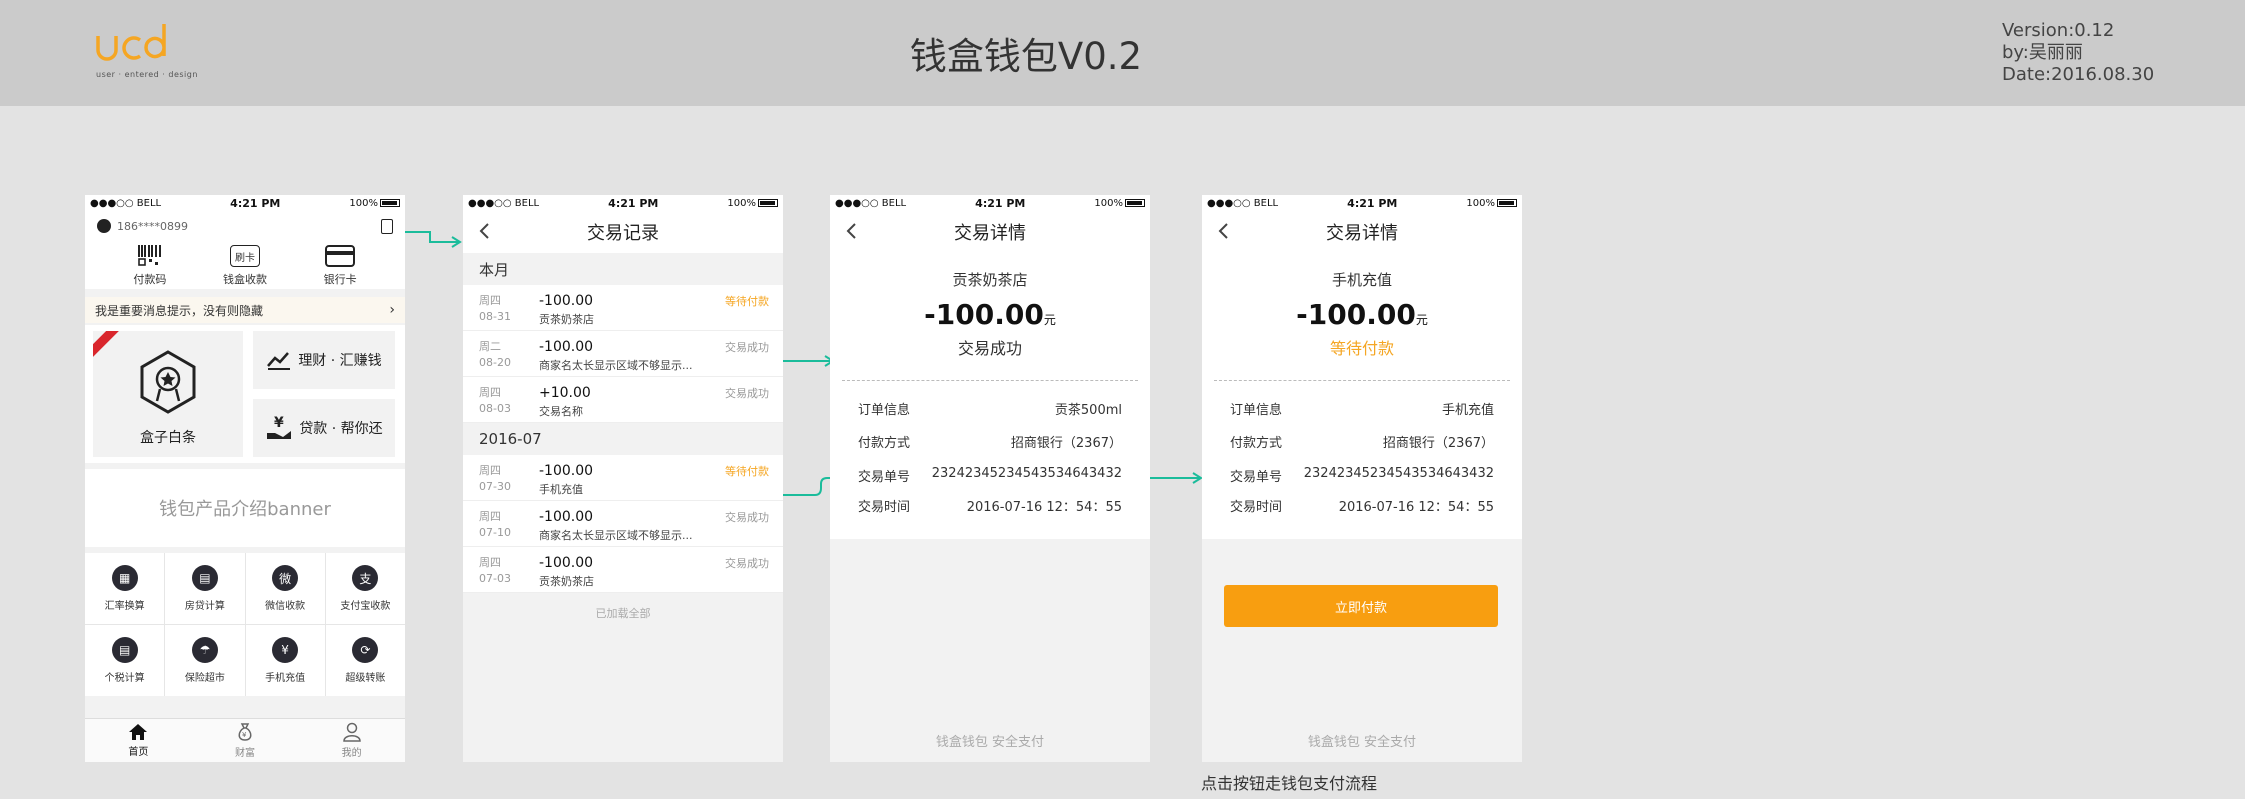  What do you see at coordinates (494, 269) in the screenshot?
I see `section-header: 本月` at bounding box center [494, 269].